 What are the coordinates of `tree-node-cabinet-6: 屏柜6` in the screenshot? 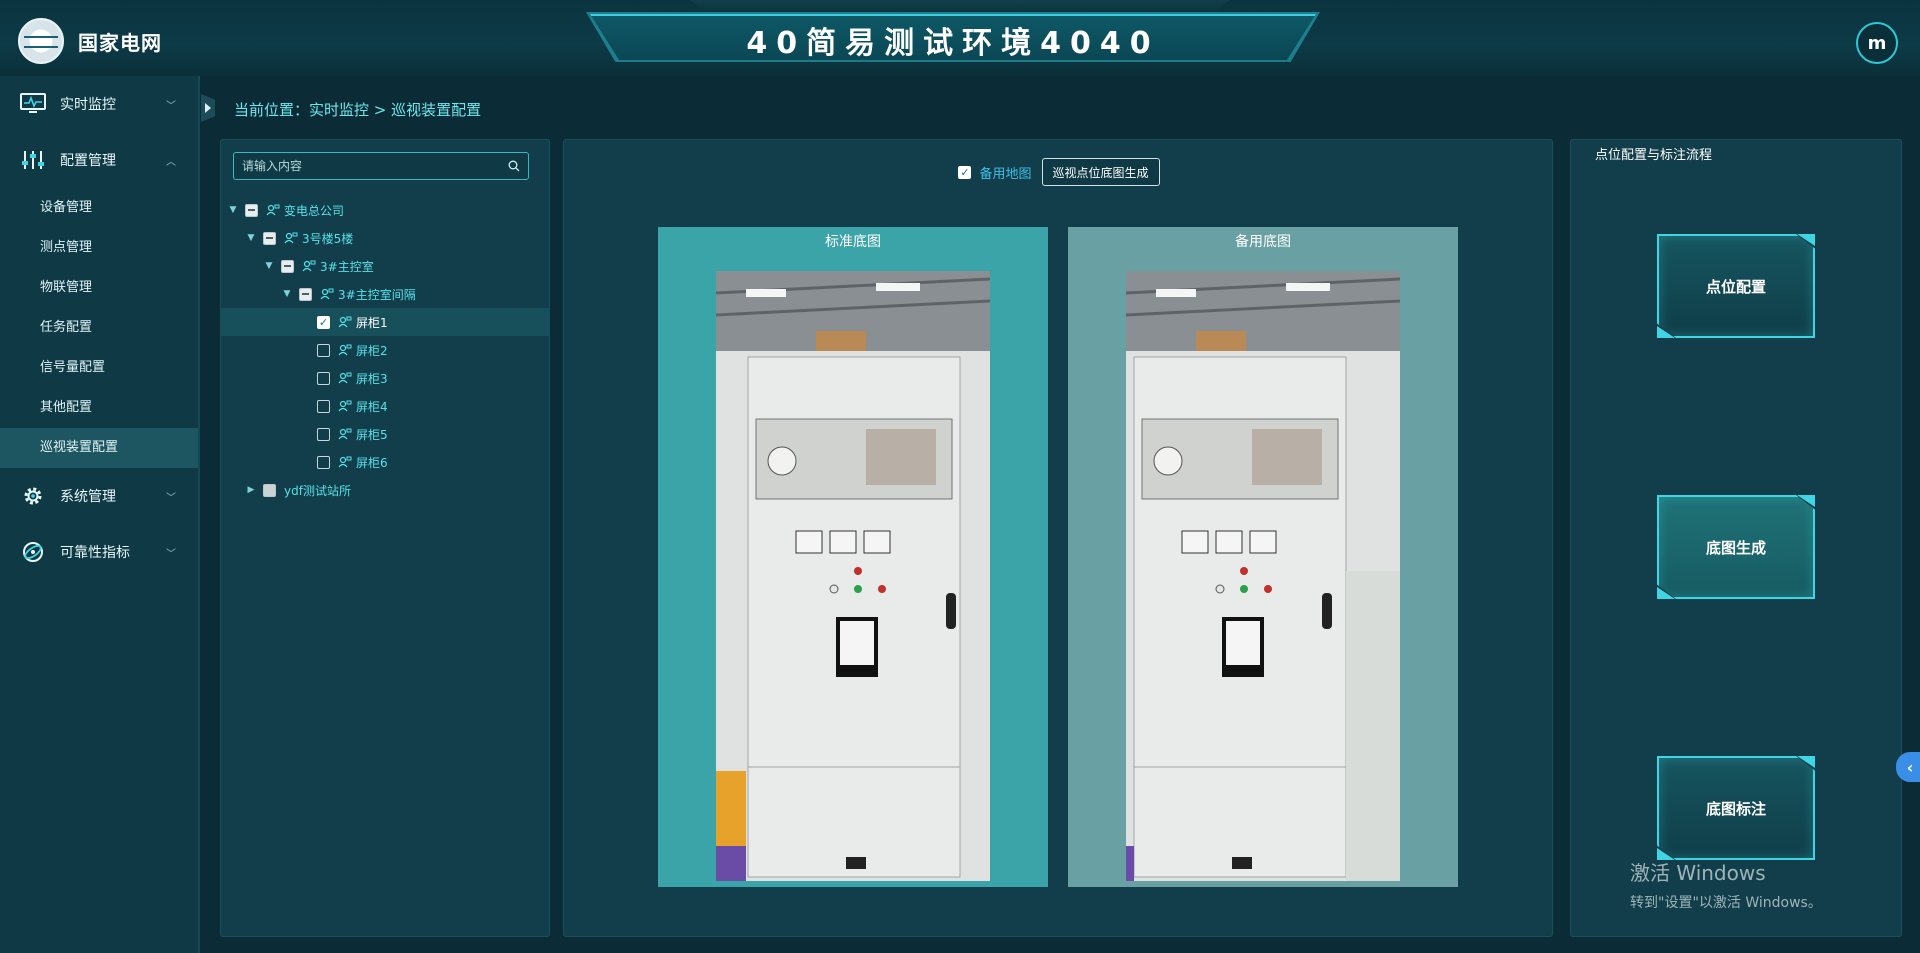 It's located at (385, 462).